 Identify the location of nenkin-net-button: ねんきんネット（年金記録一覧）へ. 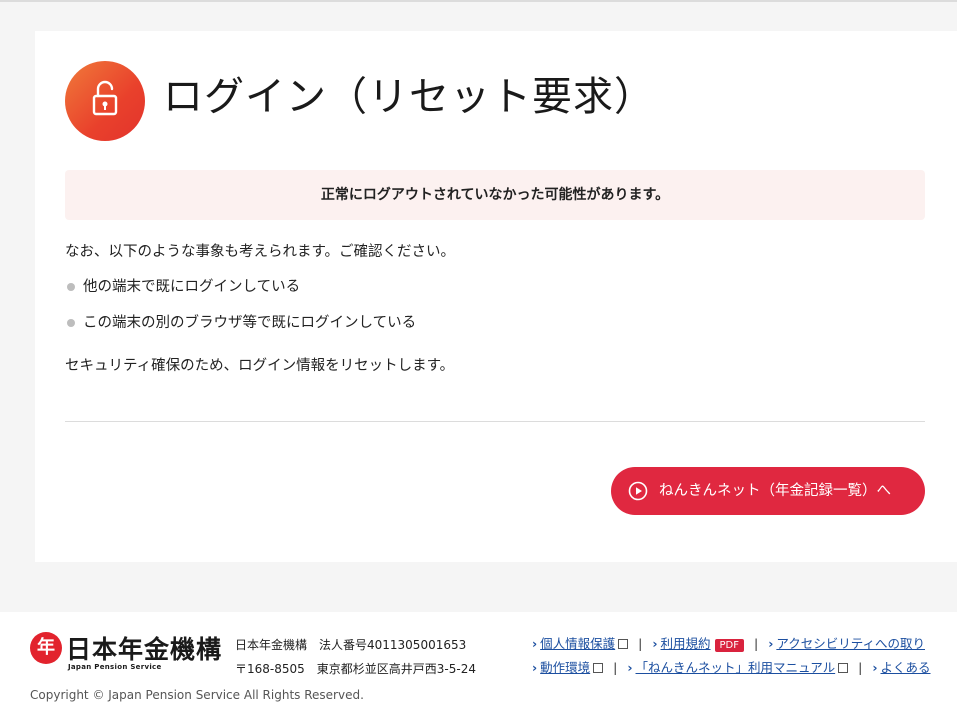
(768, 491).